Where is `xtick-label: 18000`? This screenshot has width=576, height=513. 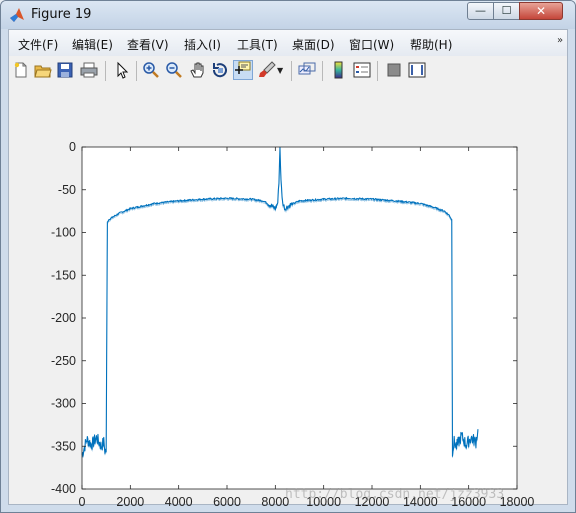 xtick-label: 18000 is located at coordinates (517, 500).